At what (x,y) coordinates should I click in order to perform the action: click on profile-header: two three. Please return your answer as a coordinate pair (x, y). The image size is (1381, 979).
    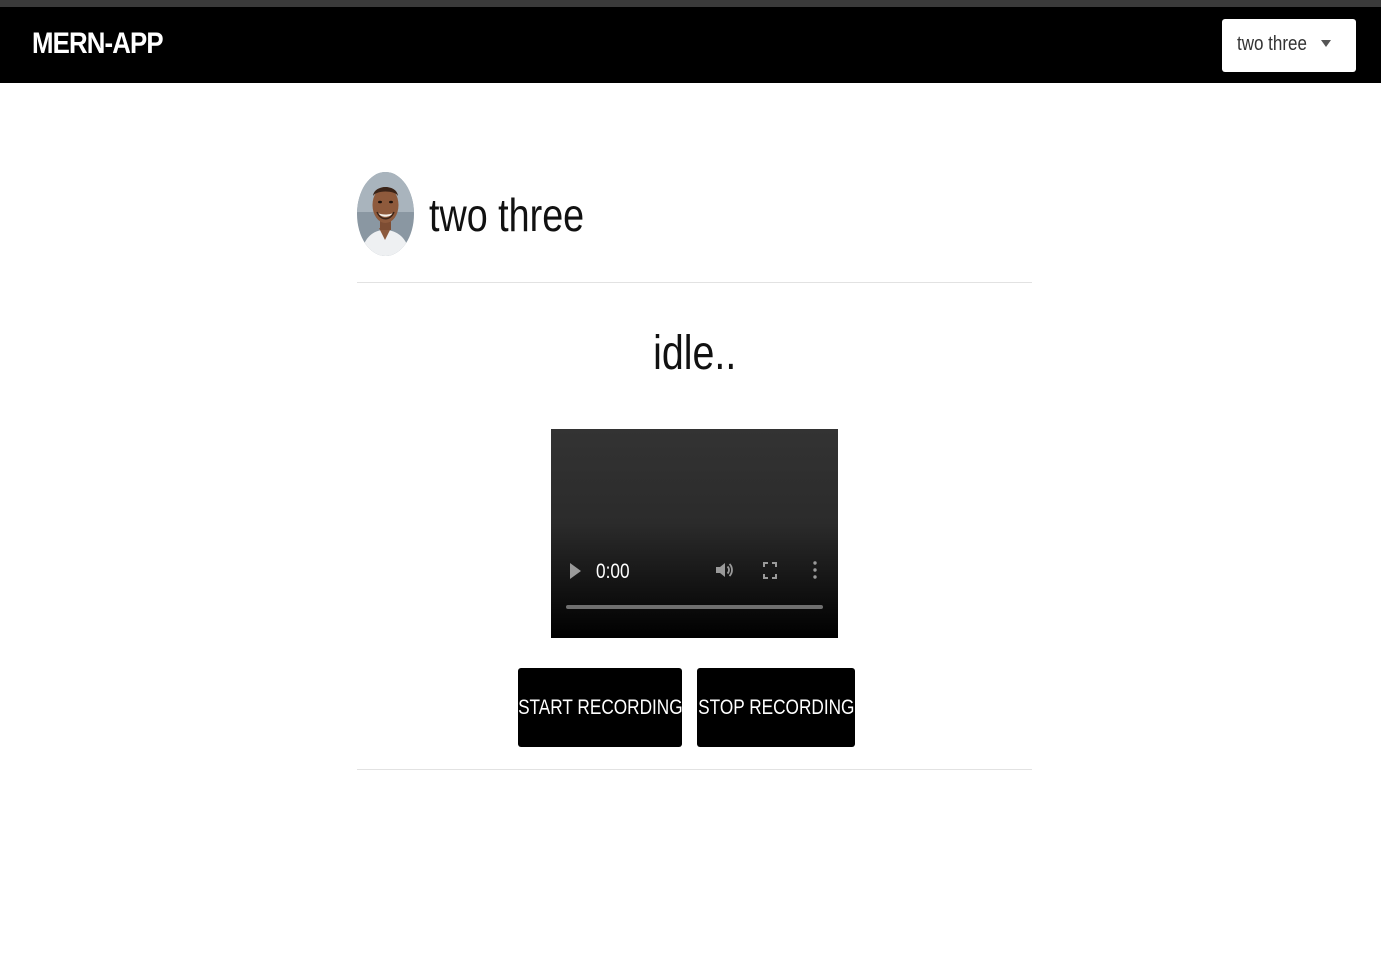
    Looking at the image, I should click on (694, 227).